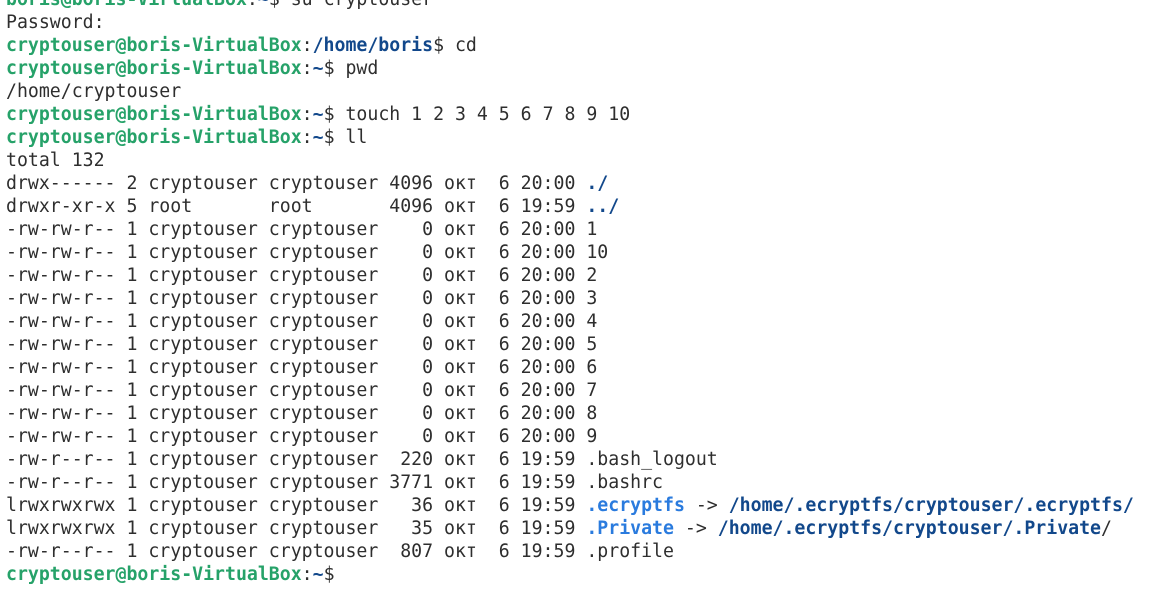  What do you see at coordinates (630, 528) in the screenshot?
I see `file-name: .Private` at bounding box center [630, 528].